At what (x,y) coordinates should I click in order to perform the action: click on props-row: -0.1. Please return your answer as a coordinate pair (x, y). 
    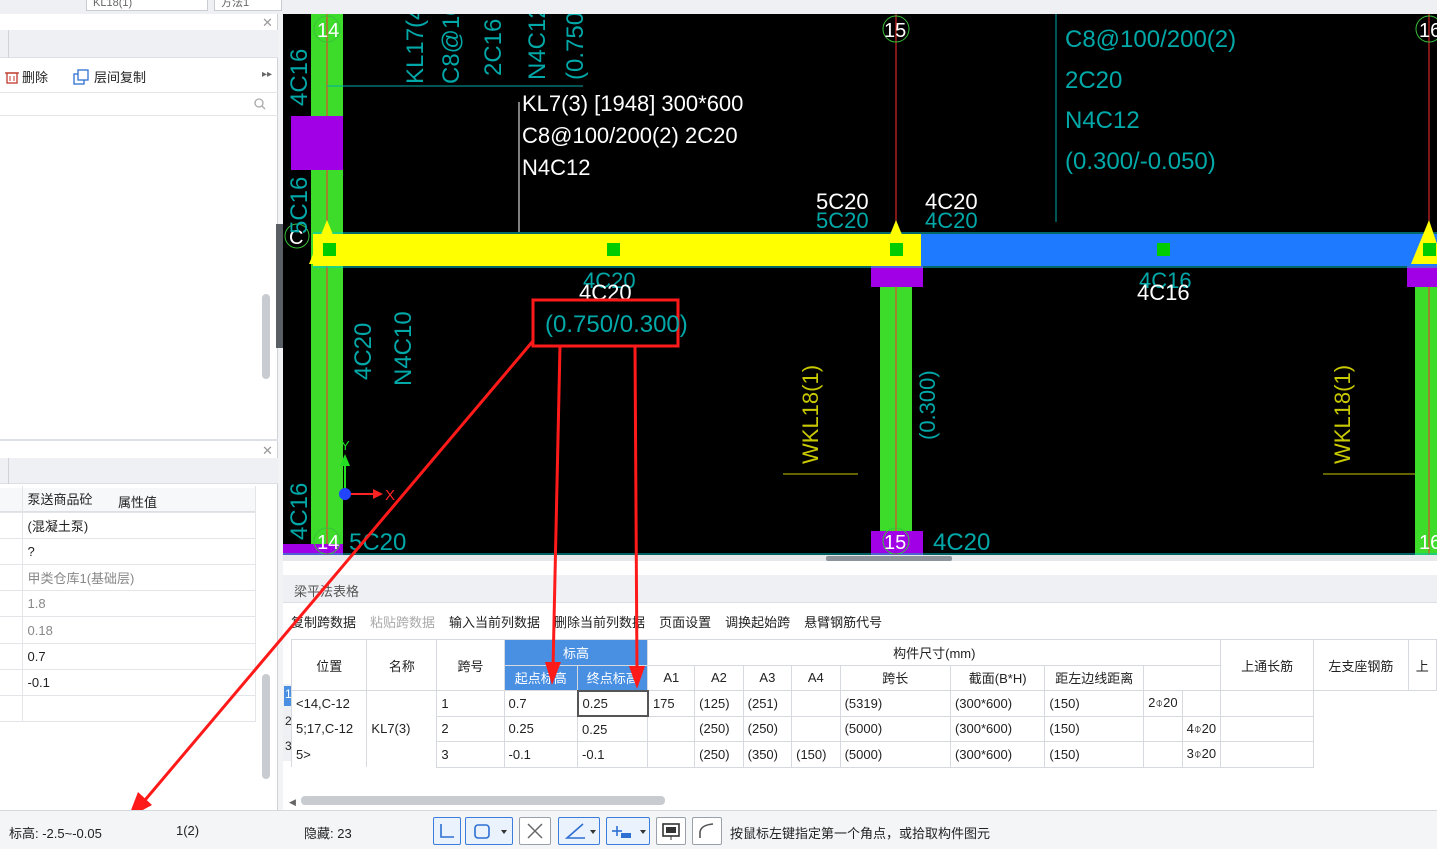
    Looking at the image, I should click on (128, 683).